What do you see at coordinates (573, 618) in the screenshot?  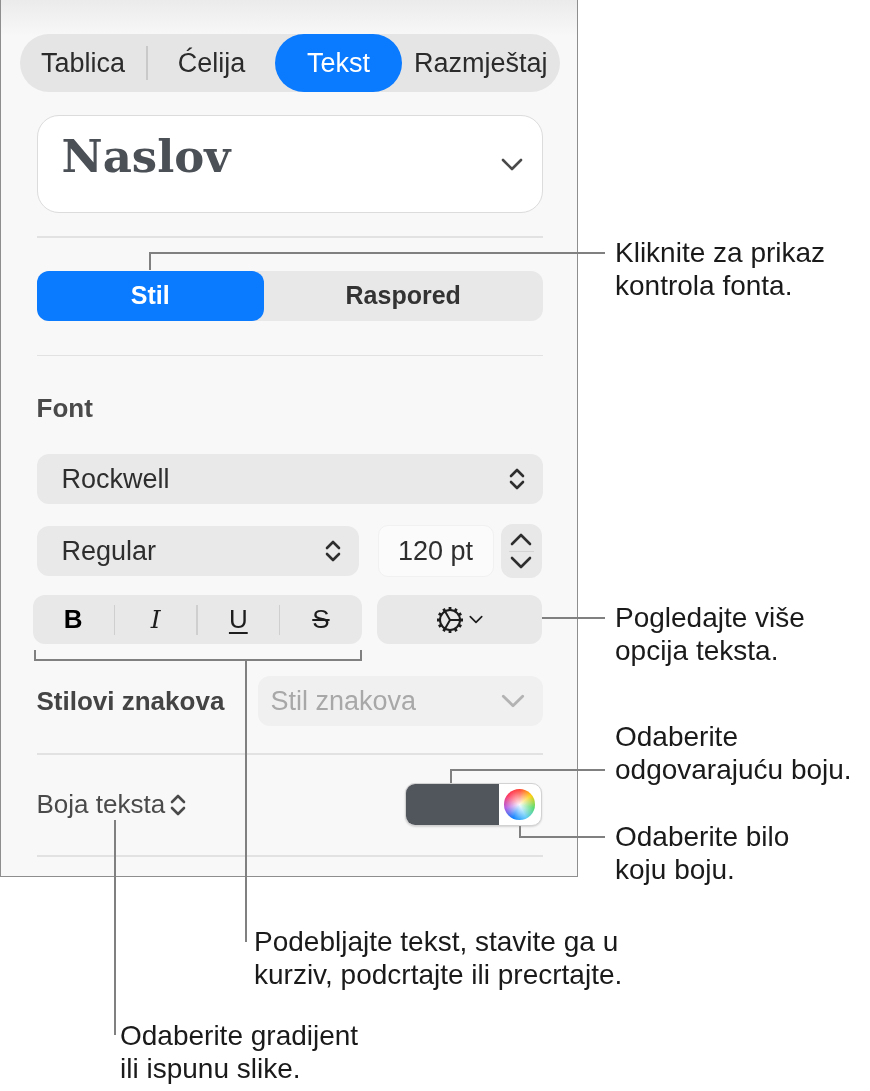 I see `leader-line` at bounding box center [573, 618].